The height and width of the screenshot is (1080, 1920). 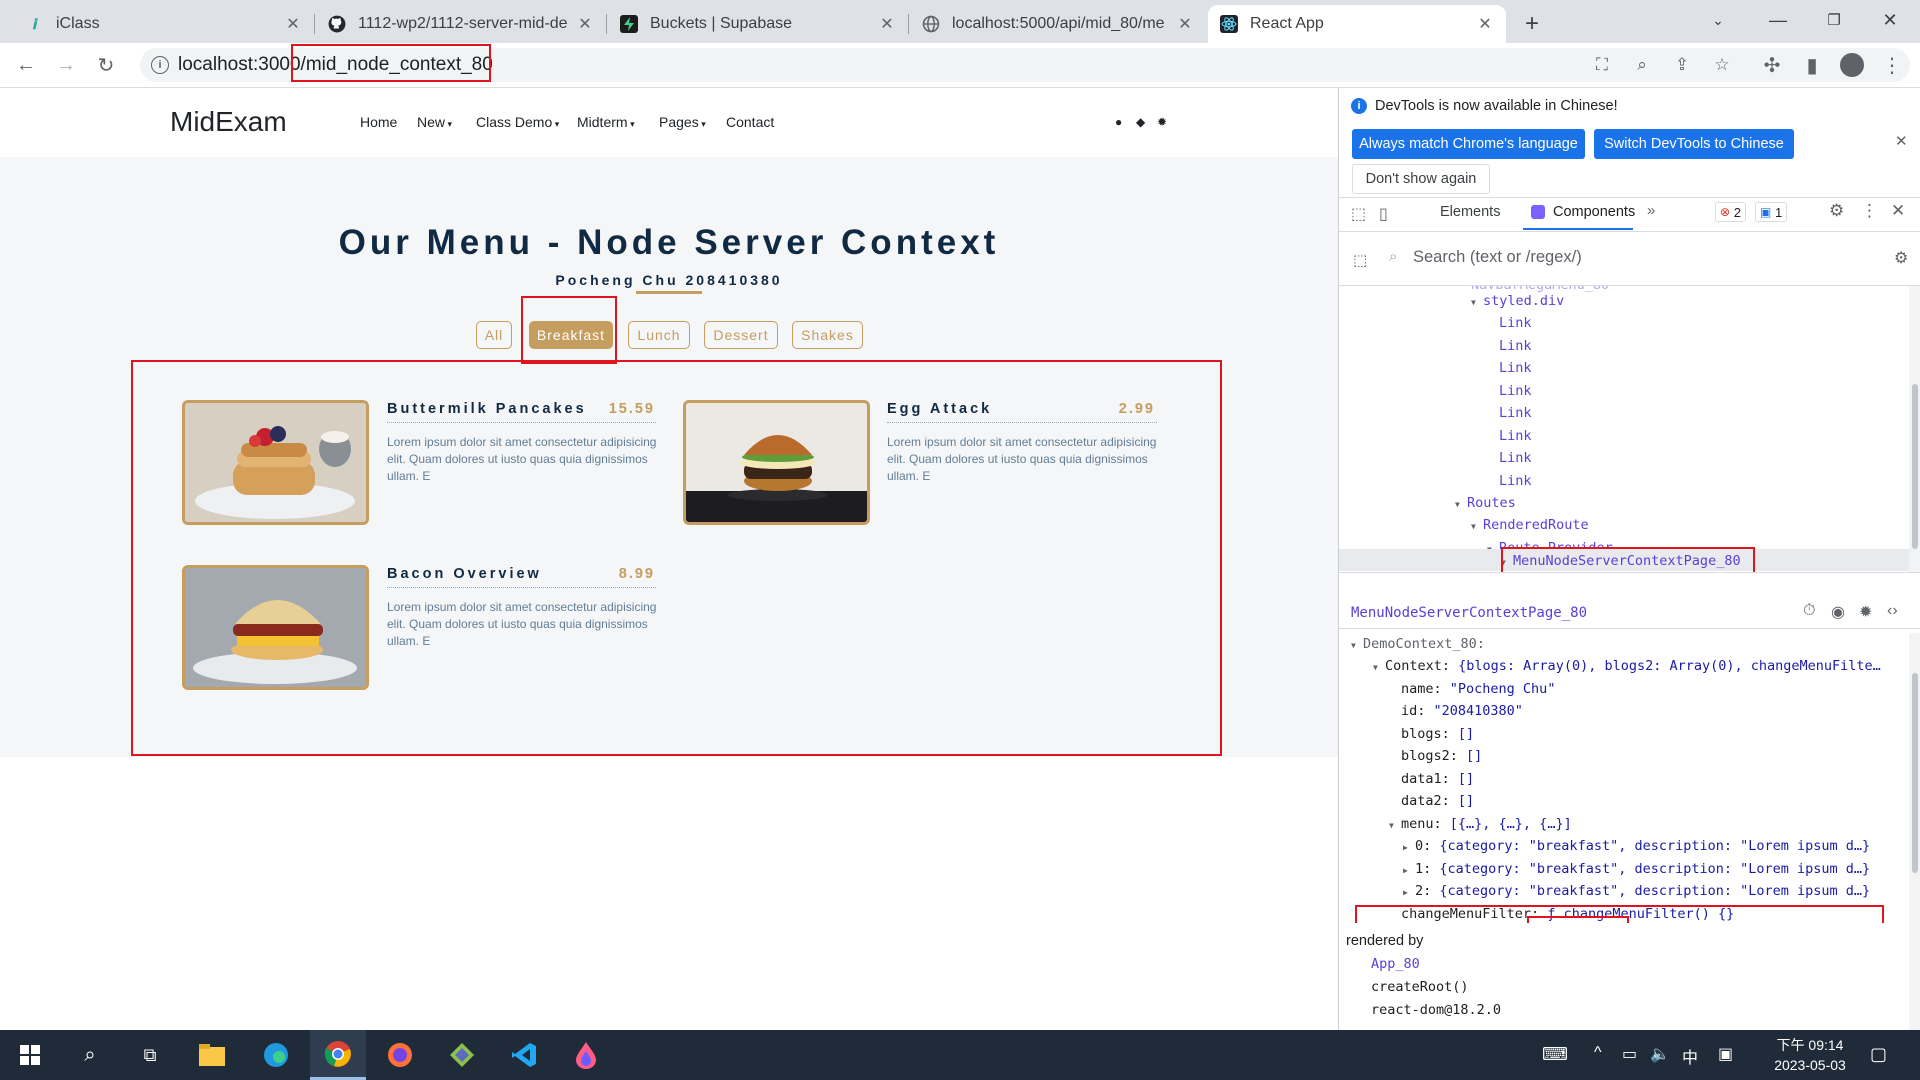 I want to click on tab-elements: Elements, so click(x=1470, y=212).